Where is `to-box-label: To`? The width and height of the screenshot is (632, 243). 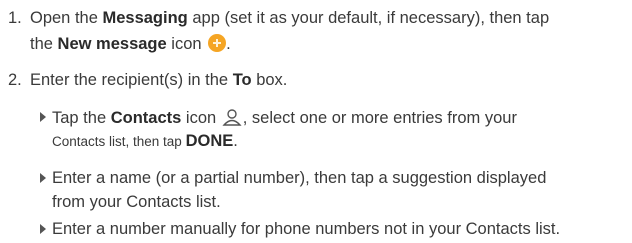 to-box-label: To is located at coordinates (242, 80).